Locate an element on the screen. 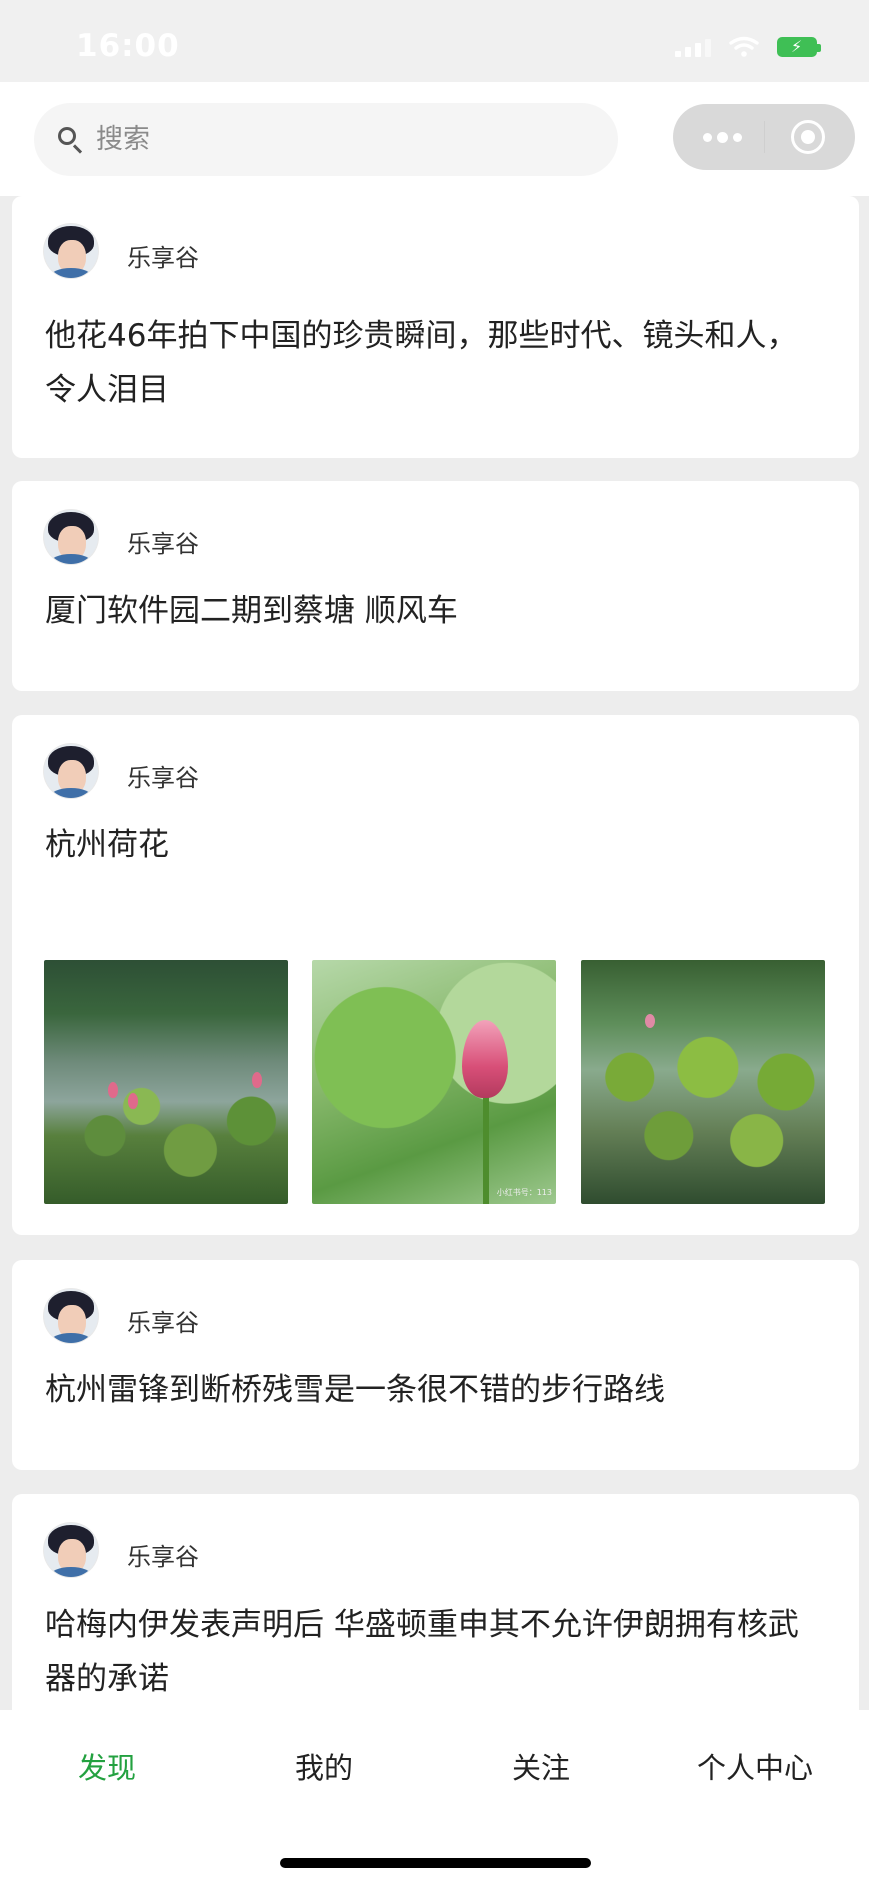 The height and width of the screenshot is (1882, 869). mini-program-capsule is located at coordinates (764, 137).